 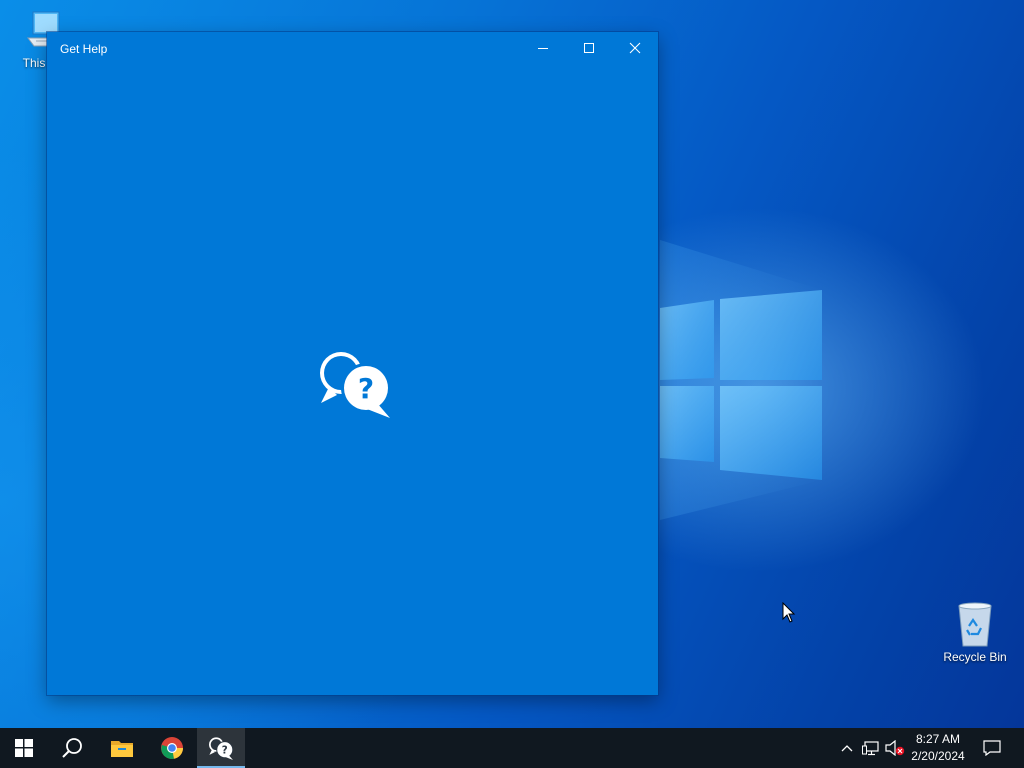 What do you see at coordinates (975, 624) in the screenshot?
I see `recycle-bin-icon` at bounding box center [975, 624].